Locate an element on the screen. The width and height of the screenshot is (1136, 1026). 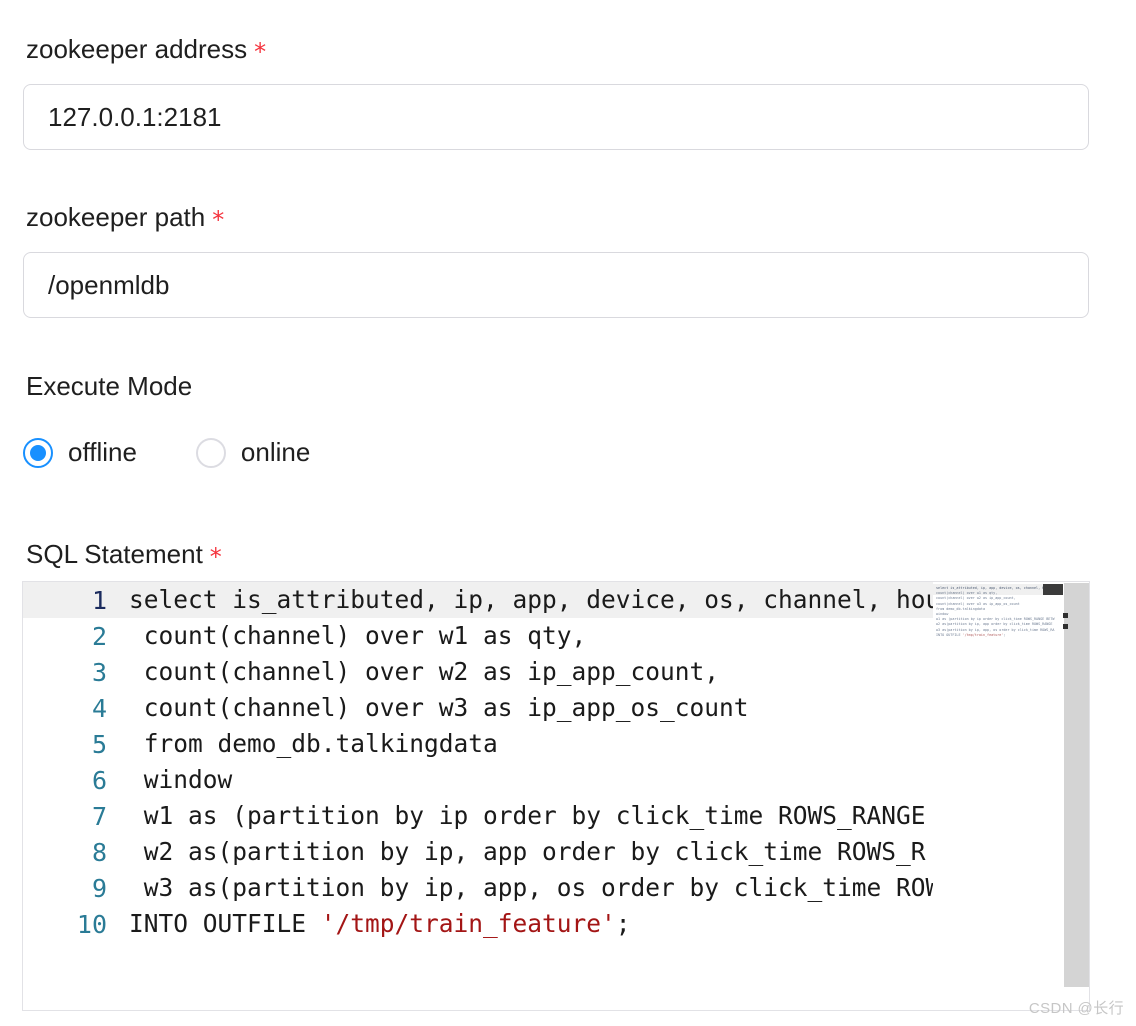
code-line: 6 window is located at coordinates (479, 780).